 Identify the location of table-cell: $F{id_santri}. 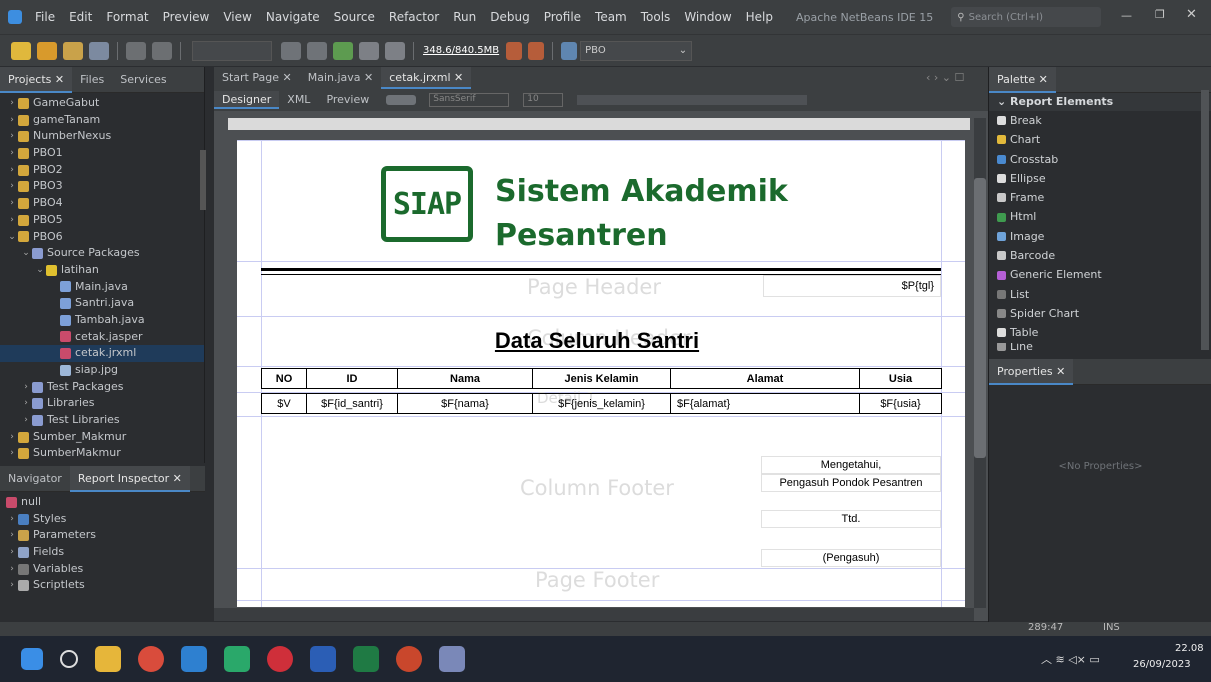
(352, 403).